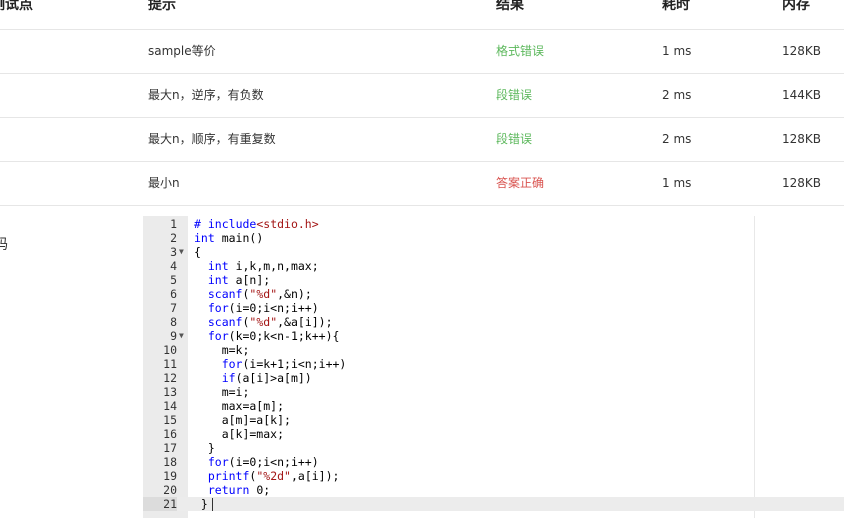 The width and height of the screenshot is (844, 518). I want to click on line-number: 11, so click(170, 364).